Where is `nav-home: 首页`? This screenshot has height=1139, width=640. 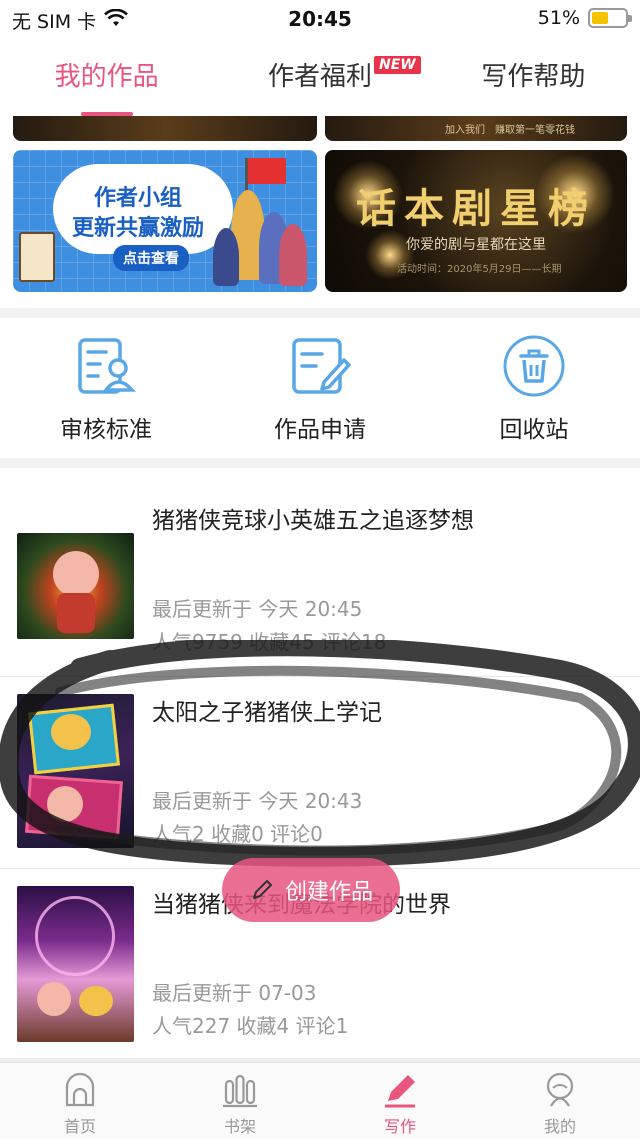
nav-home: 首页 is located at coordinates (80, 1101).